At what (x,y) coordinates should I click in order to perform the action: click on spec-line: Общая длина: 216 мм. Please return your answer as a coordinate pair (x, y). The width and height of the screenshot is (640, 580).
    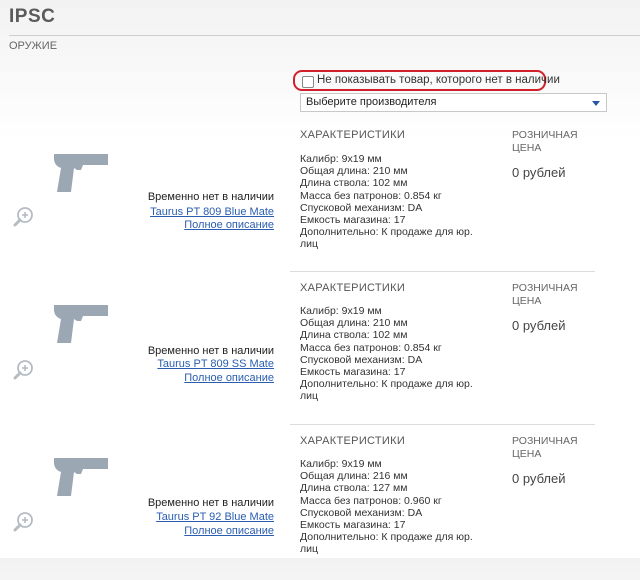
    Looking at the image, I should click on (354, 476).